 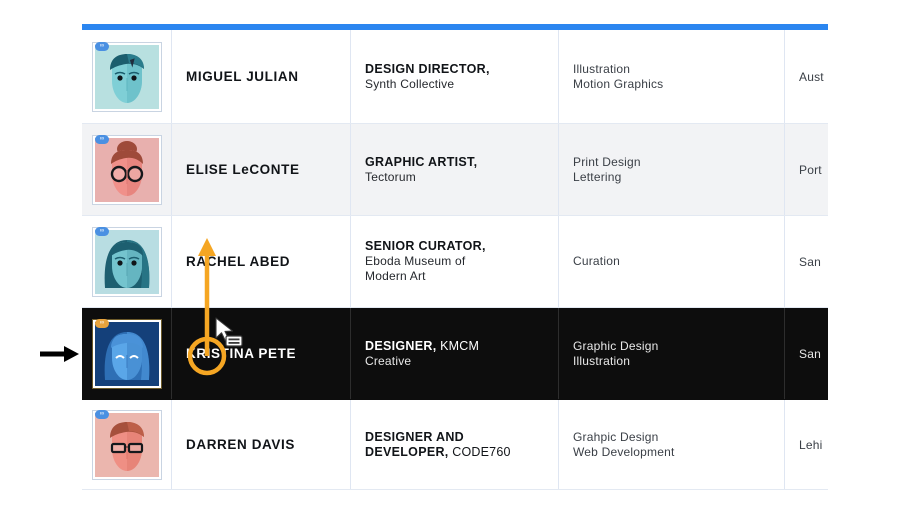 I want to click on avatar-miguel-julian: ∞, so click(x=126, y=76).